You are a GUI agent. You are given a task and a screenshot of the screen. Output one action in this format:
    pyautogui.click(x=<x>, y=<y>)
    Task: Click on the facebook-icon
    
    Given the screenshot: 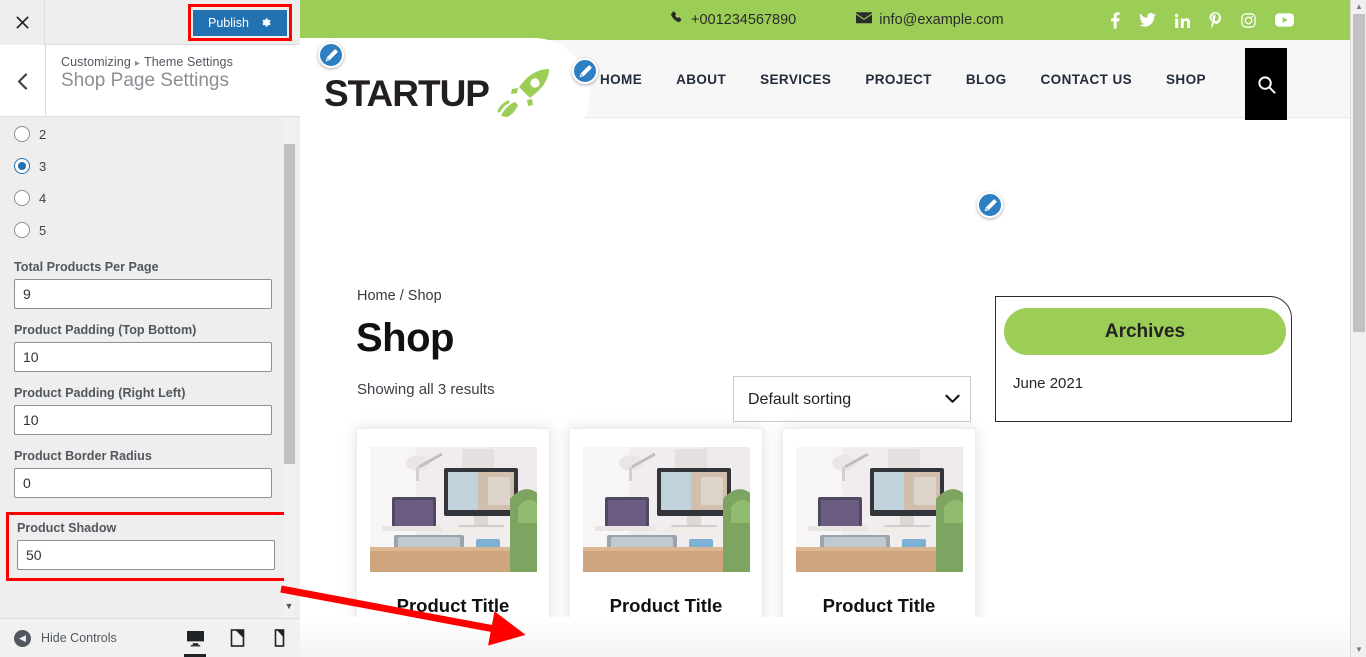 What is the action you would take?
    pyautogui.click(x=1115, y=20)
    